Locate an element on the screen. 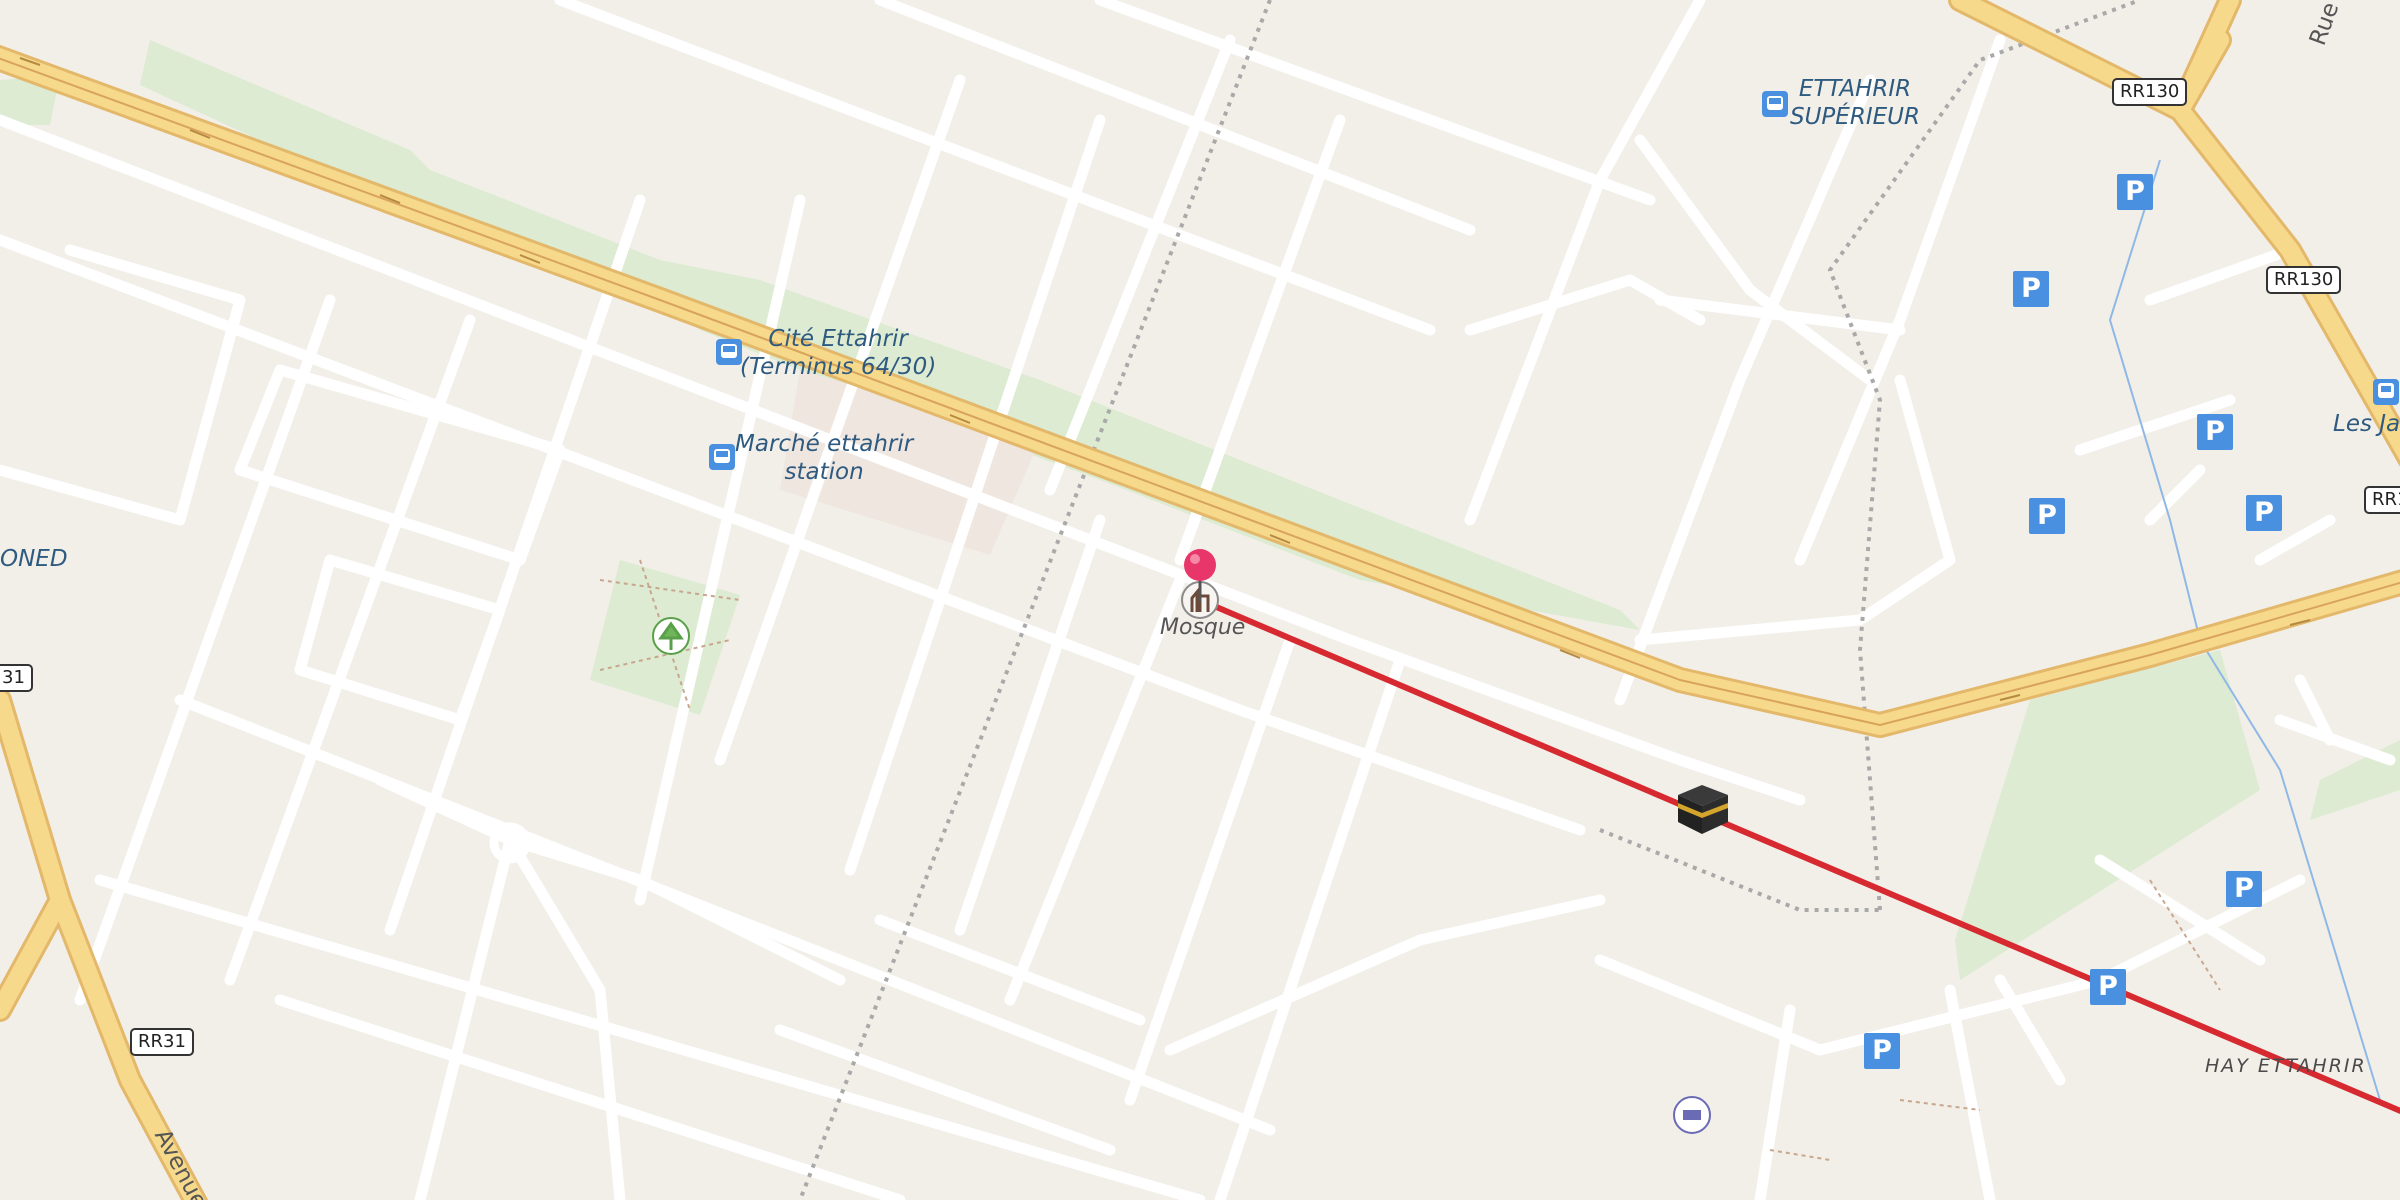  street-roundabout-spokes is located at coordinates (610, 987).